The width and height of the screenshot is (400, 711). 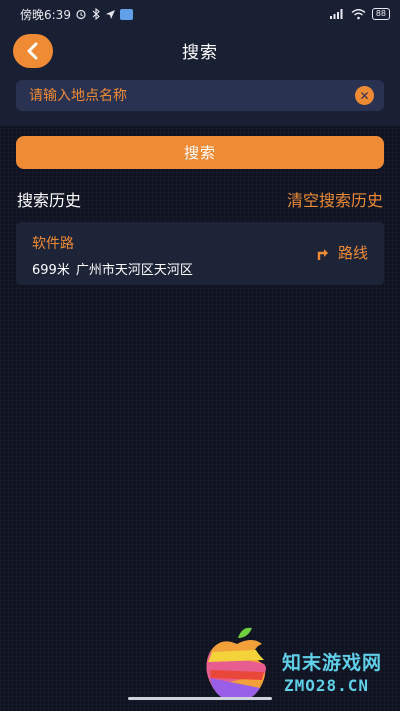 I want to click on route-arrow-icon, so click(x=322, y=254).